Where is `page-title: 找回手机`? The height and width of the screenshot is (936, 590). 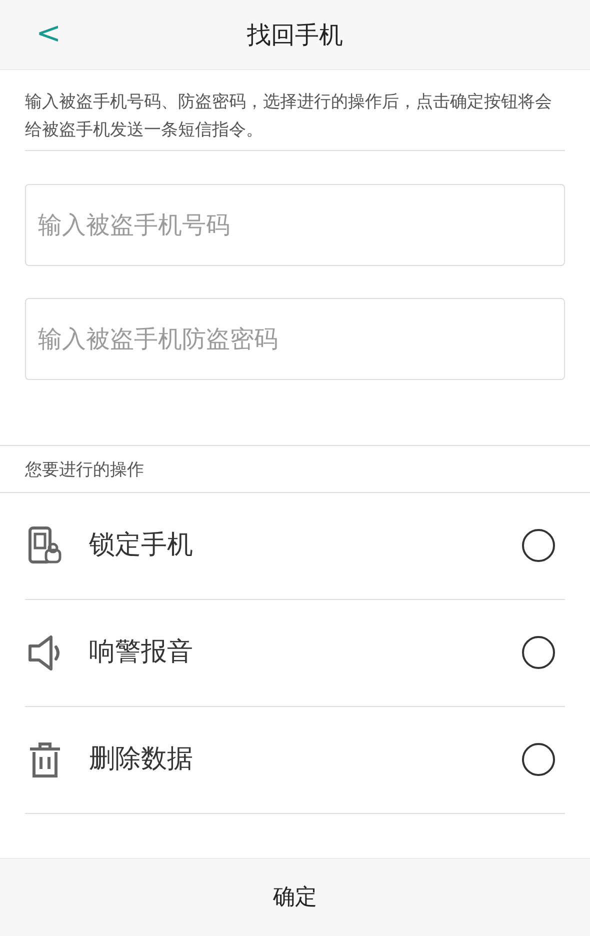 page-title: 找回手机 is located at coordinates (295, 35).